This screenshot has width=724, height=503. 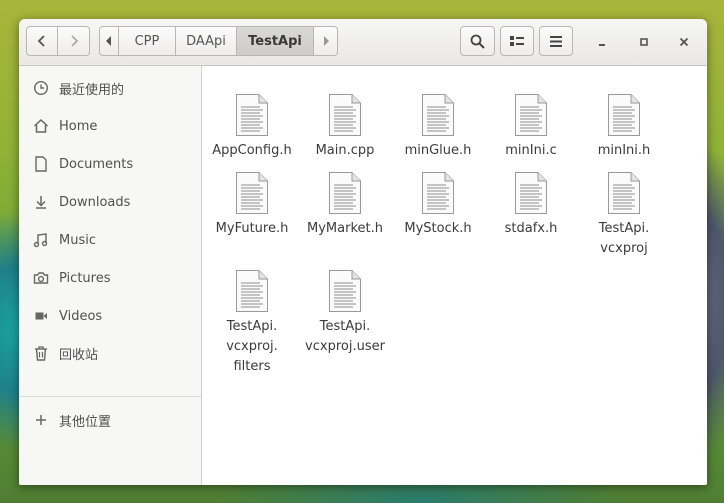 What do you see at coordinates (147, 41) in the screenshot?
I see `breadcrumb-cpp: CPP` at bounding box center [147, 41].